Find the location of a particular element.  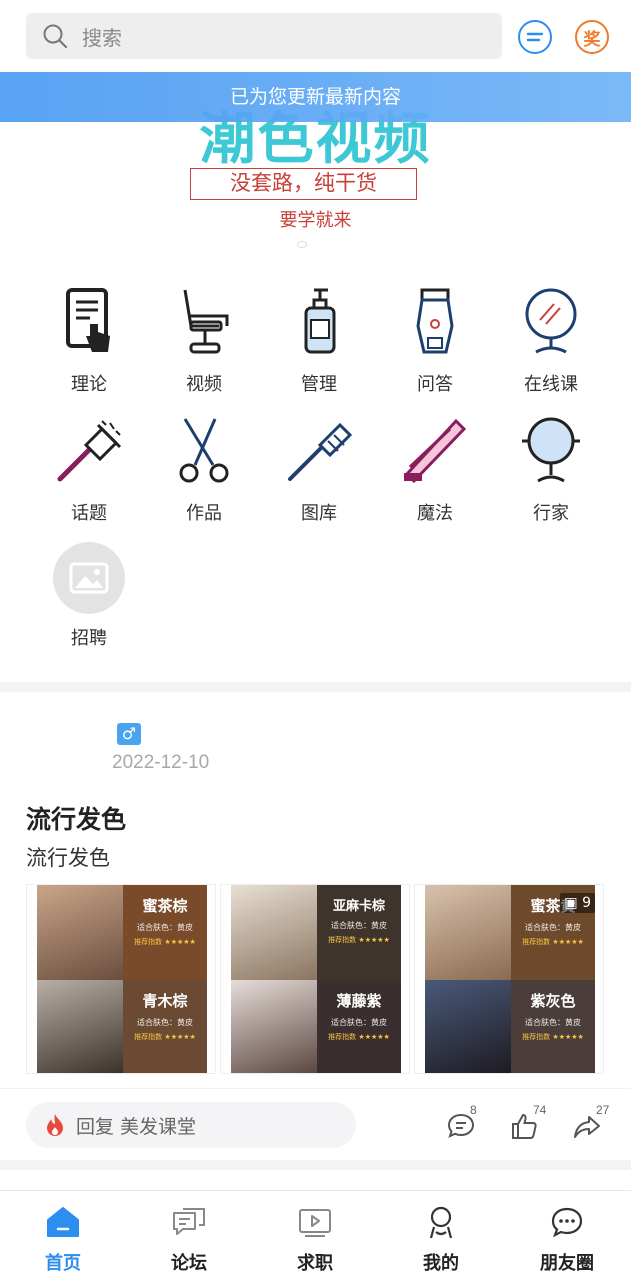

menu-label: 魔法 is located at coordinates (435, 513).